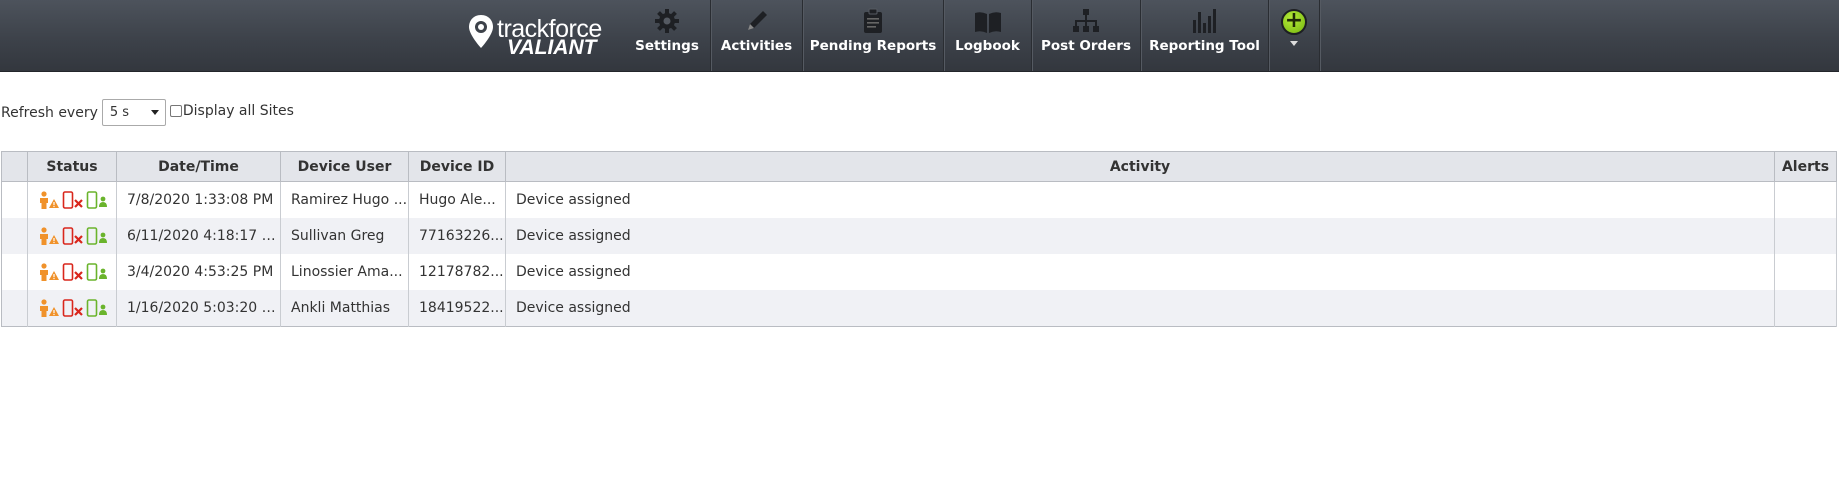 The height and width of the screenshot is (478, 1839). Describe the element at coordinates (1204, 21) in the screenshot. I see `bar-chart-icon` at that location.